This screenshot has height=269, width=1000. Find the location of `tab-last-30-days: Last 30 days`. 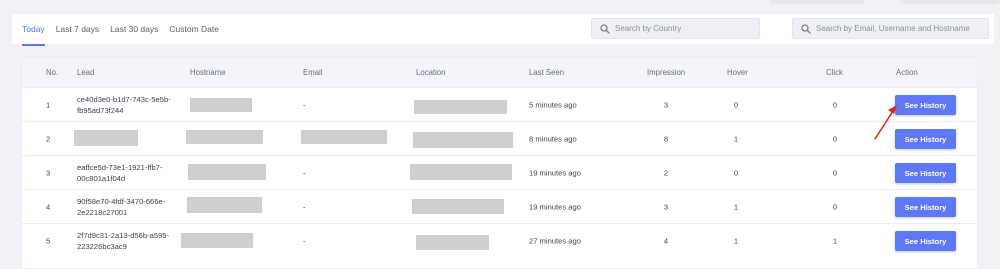

tab-last-30-days: Last 30 days is located at coordinates (134, 29).